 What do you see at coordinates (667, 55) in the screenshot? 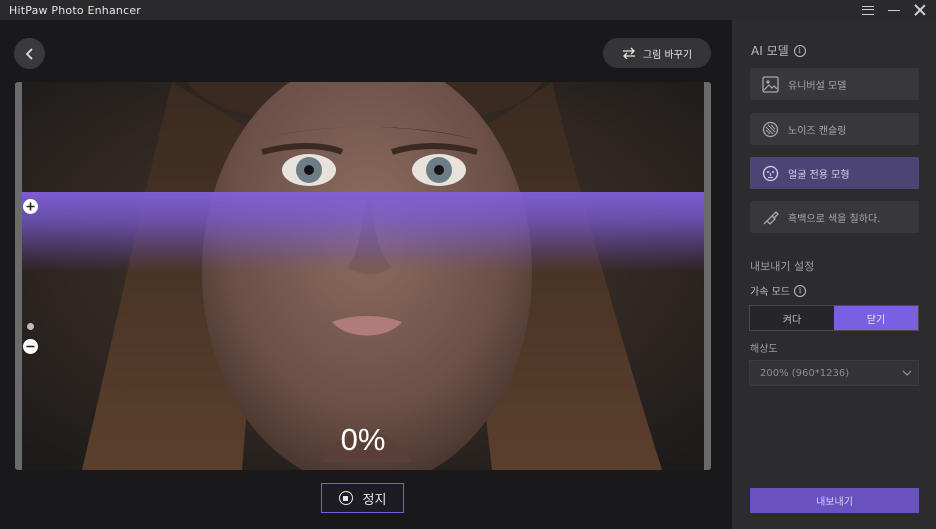
I see `replace-image-label: 그림 바꾸기` at bounding box center [667, 55].